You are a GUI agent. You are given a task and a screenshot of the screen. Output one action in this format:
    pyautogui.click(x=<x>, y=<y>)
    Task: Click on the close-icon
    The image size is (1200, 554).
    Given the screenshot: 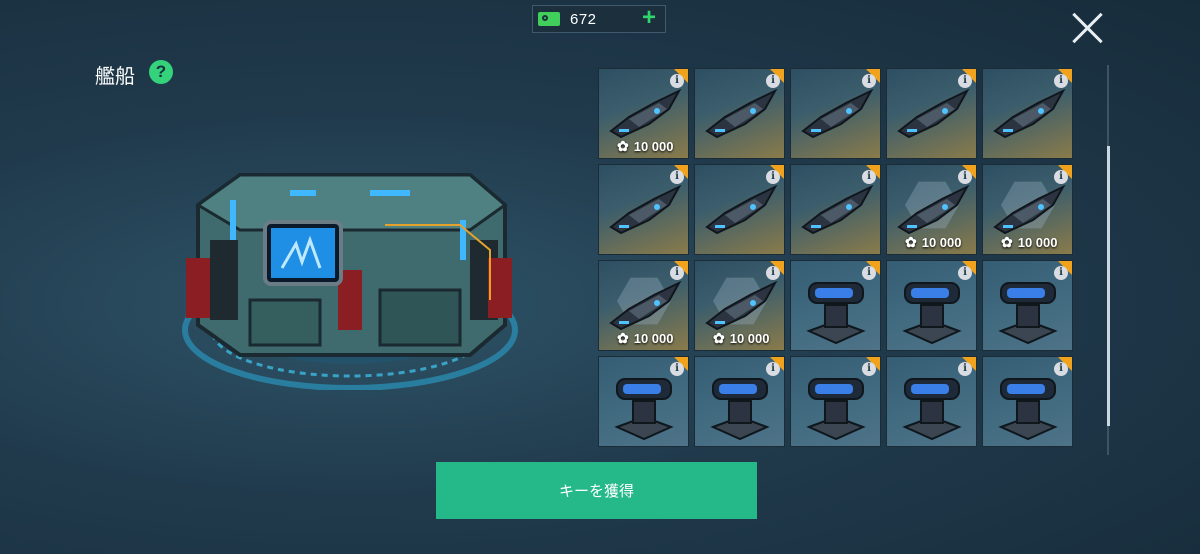 What is the action you would take?
    pyautogui.click(x=1087, y=28)
    